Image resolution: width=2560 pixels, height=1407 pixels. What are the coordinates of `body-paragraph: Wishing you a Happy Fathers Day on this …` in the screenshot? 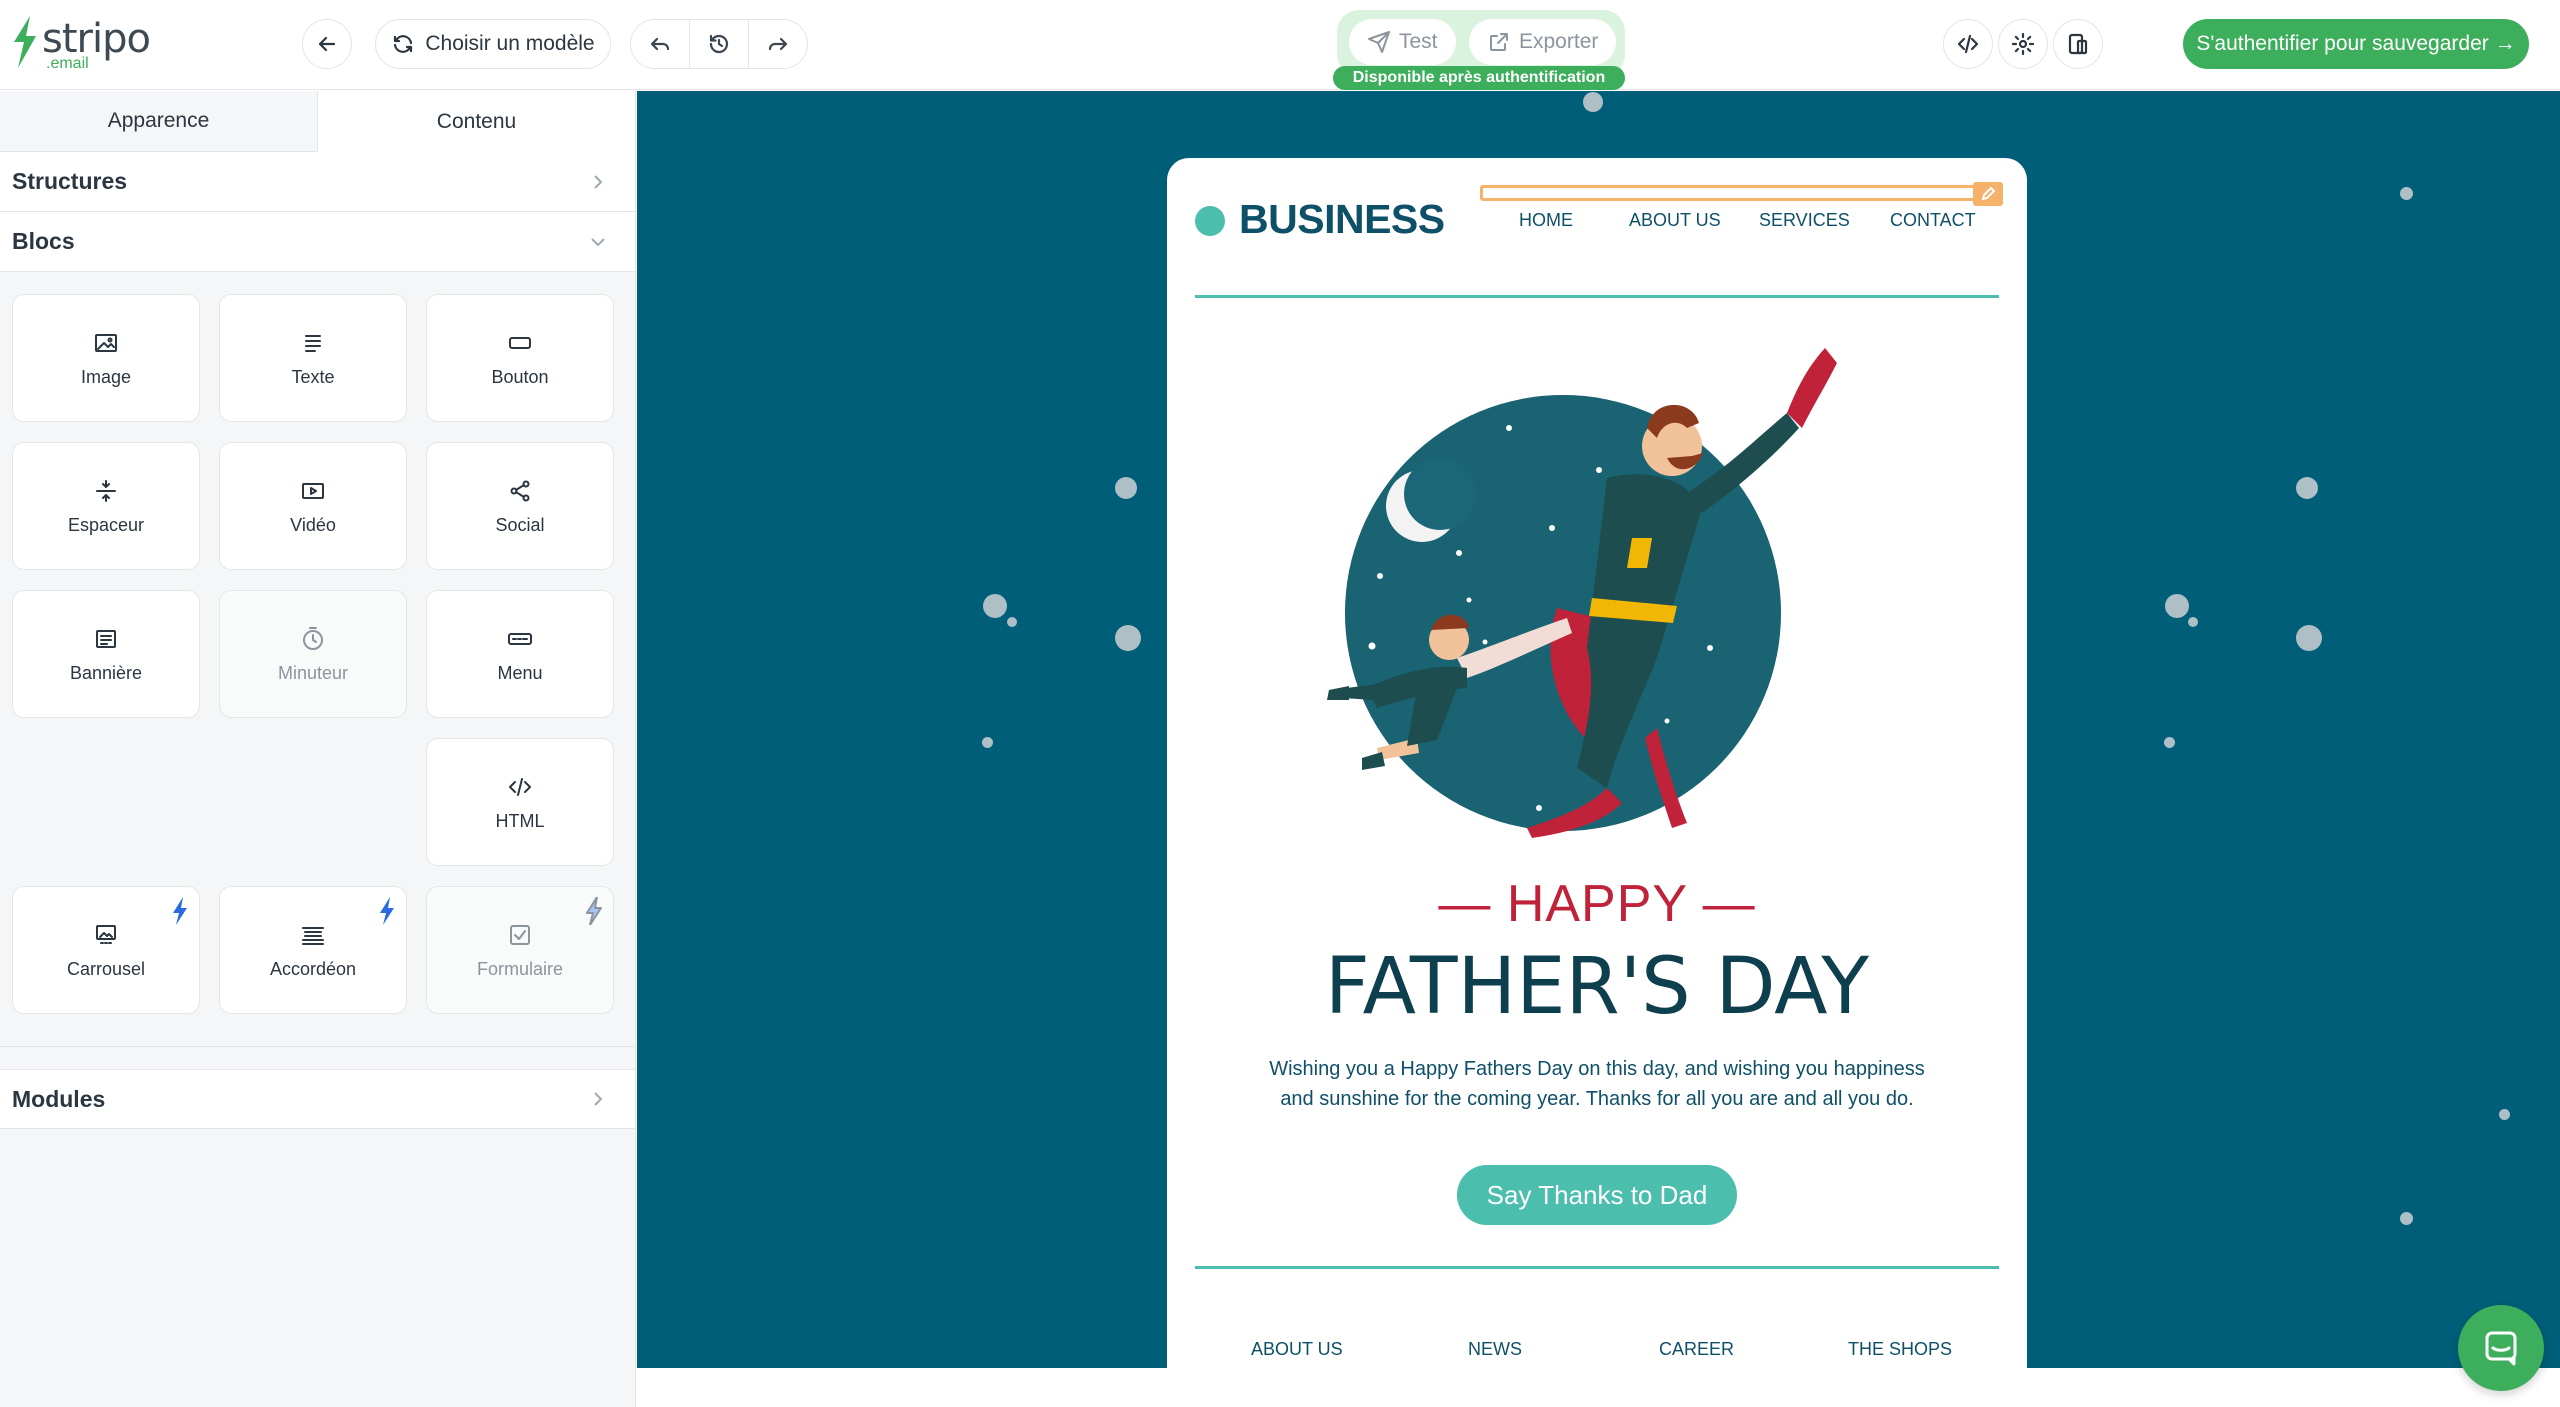 It's located at (1597, 1084).